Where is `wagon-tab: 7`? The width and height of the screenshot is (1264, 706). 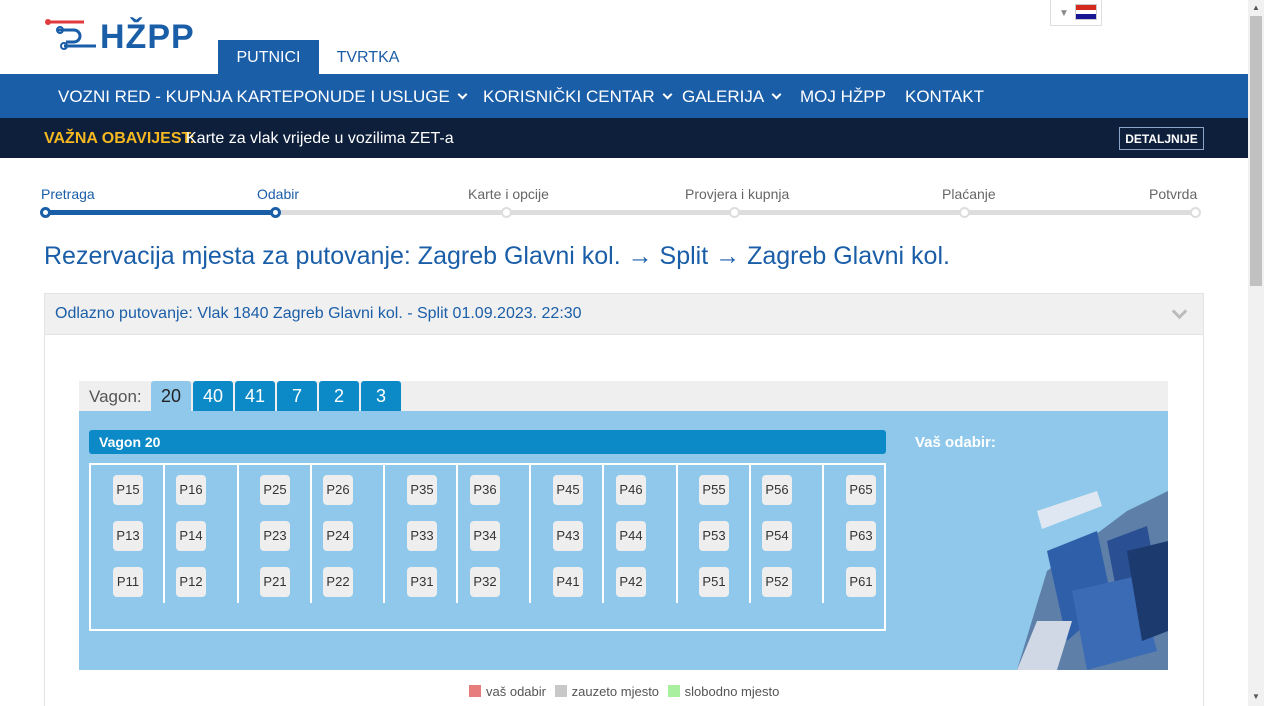 wagon-tab: 7 is located at coordinates (297, 396).